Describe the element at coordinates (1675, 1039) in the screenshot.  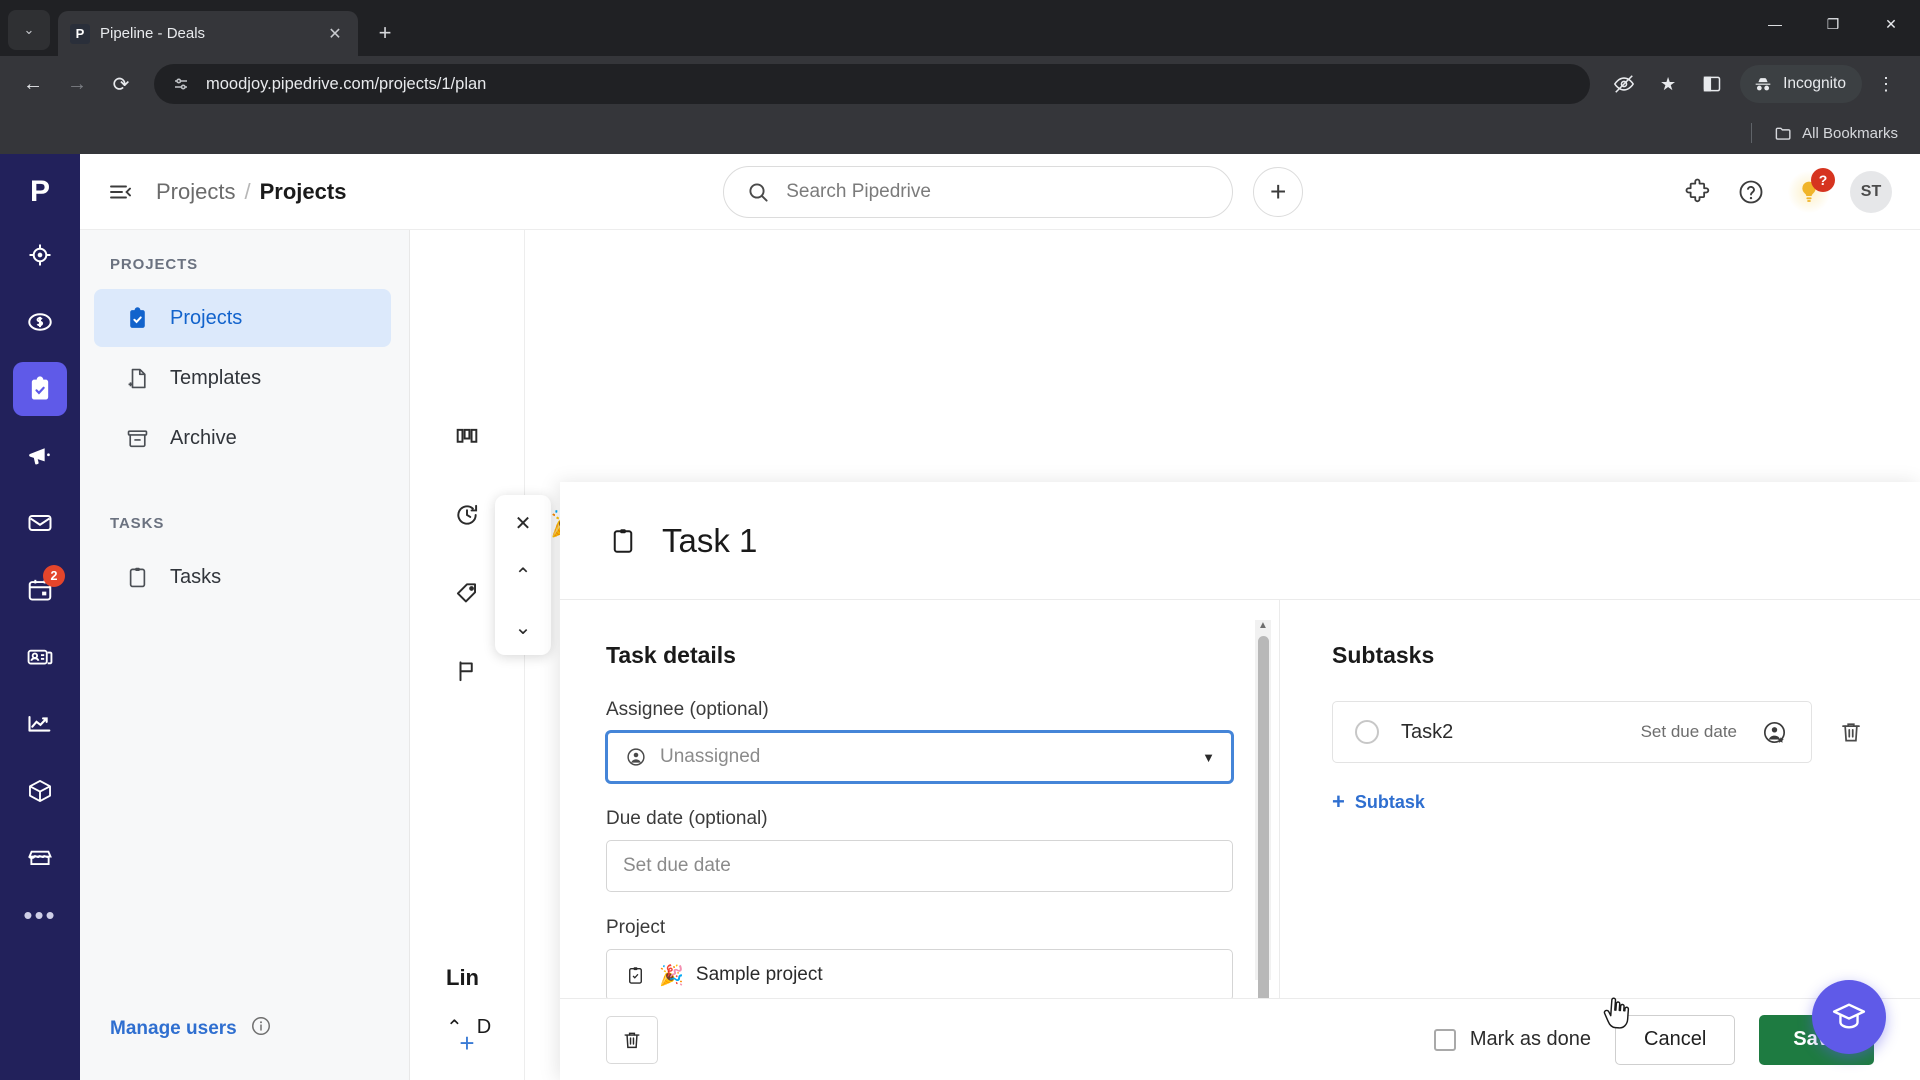
I see `cancel-button: Cancel` at that location.